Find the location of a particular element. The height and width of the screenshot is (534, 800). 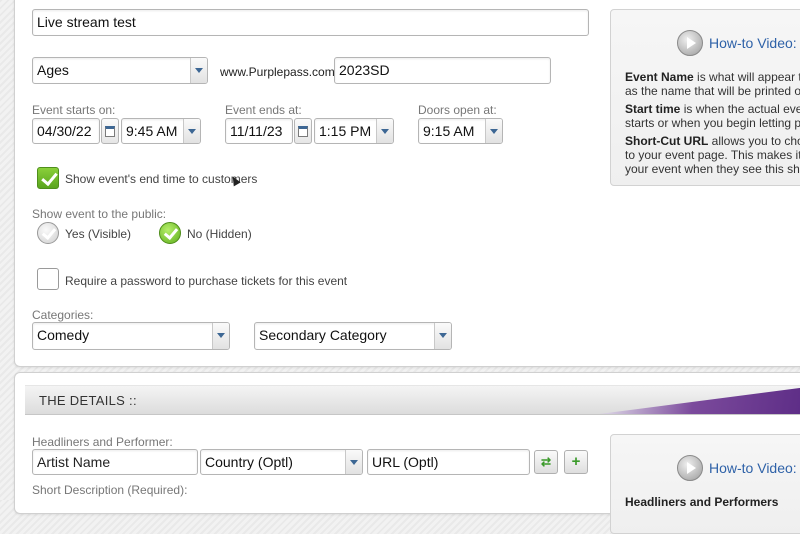

end-time-value: 1:15 PM is located at coordinates (345, 131).